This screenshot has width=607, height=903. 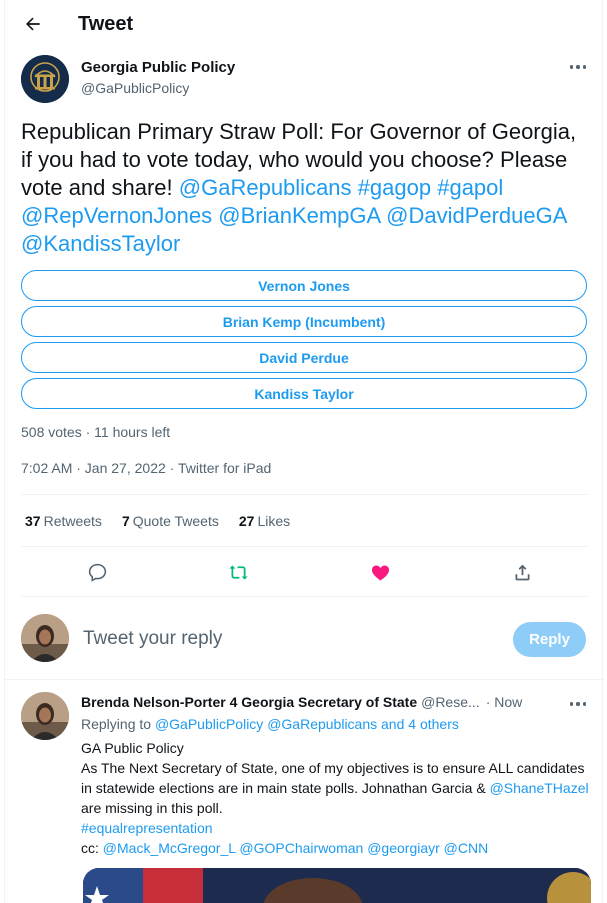 I want to click on engagement-stats: 37 Retweets 7 Quote Tweets 27 Likes, so click(x=157, y=521).